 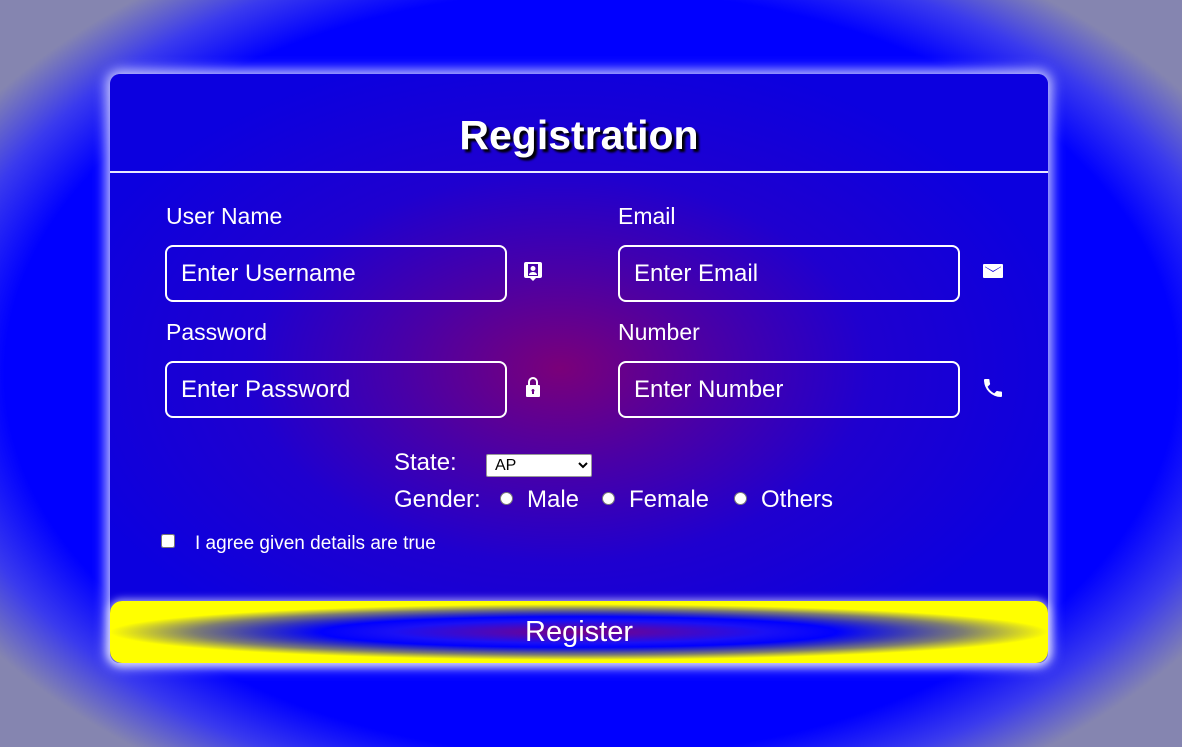 I want to click on register-button: Register, so click(x=579, y=632).